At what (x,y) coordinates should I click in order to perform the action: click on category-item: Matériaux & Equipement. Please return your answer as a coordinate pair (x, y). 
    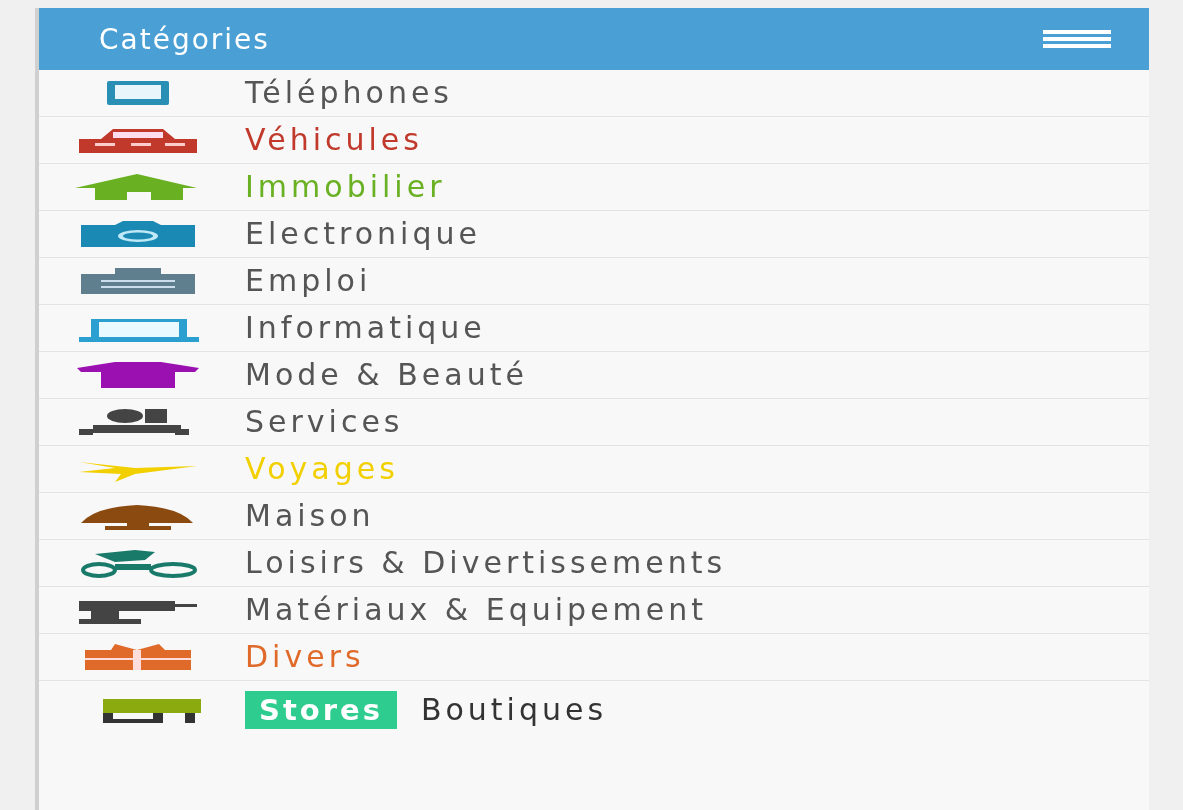
    Looking at the image, I should click on (594, 610).